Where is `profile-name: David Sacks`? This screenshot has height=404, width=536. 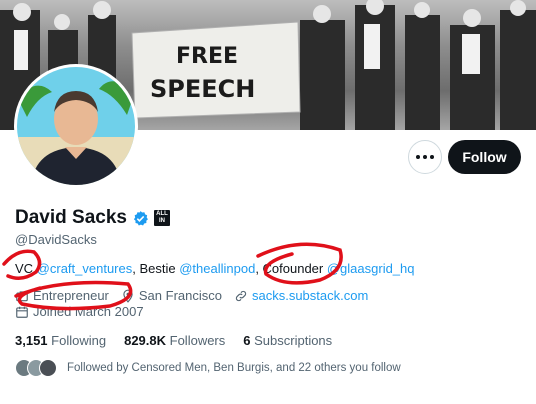 profile-name: David Sacks is located at coordinates (71, 217).